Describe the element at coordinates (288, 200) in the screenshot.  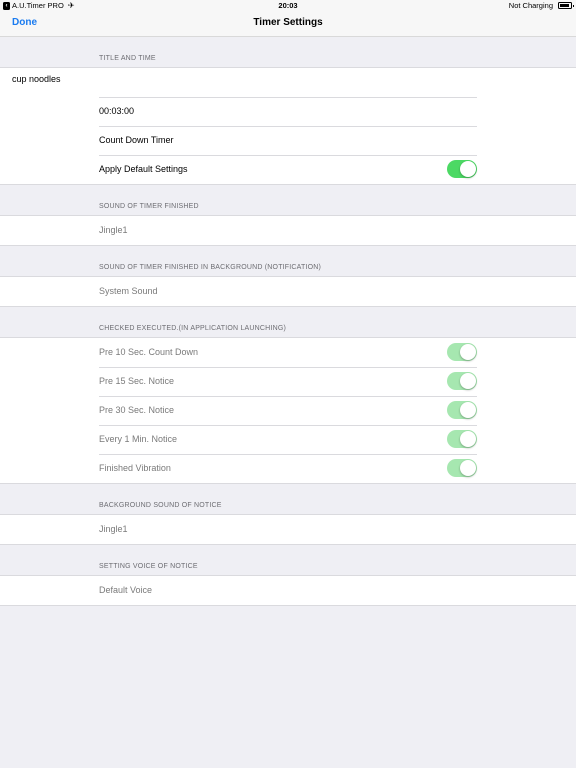
I see `section-header-finished-sound: SOUND OF TIMER FINISHED` at that location.